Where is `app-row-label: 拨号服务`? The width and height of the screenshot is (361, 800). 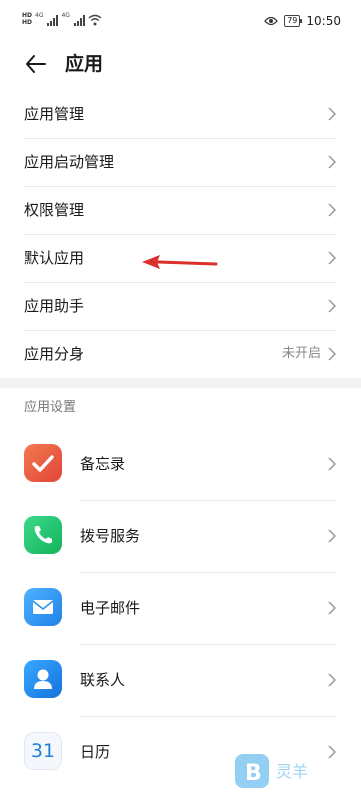 app-row-label: 拨号服务 is located at coordinates (110, 536).